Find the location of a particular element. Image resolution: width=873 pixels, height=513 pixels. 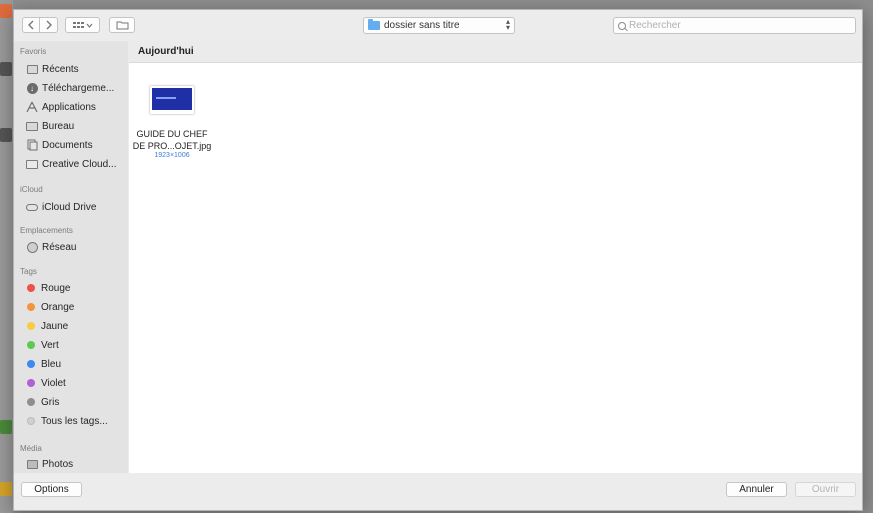

search-icon is located at coordinates (622, 25).